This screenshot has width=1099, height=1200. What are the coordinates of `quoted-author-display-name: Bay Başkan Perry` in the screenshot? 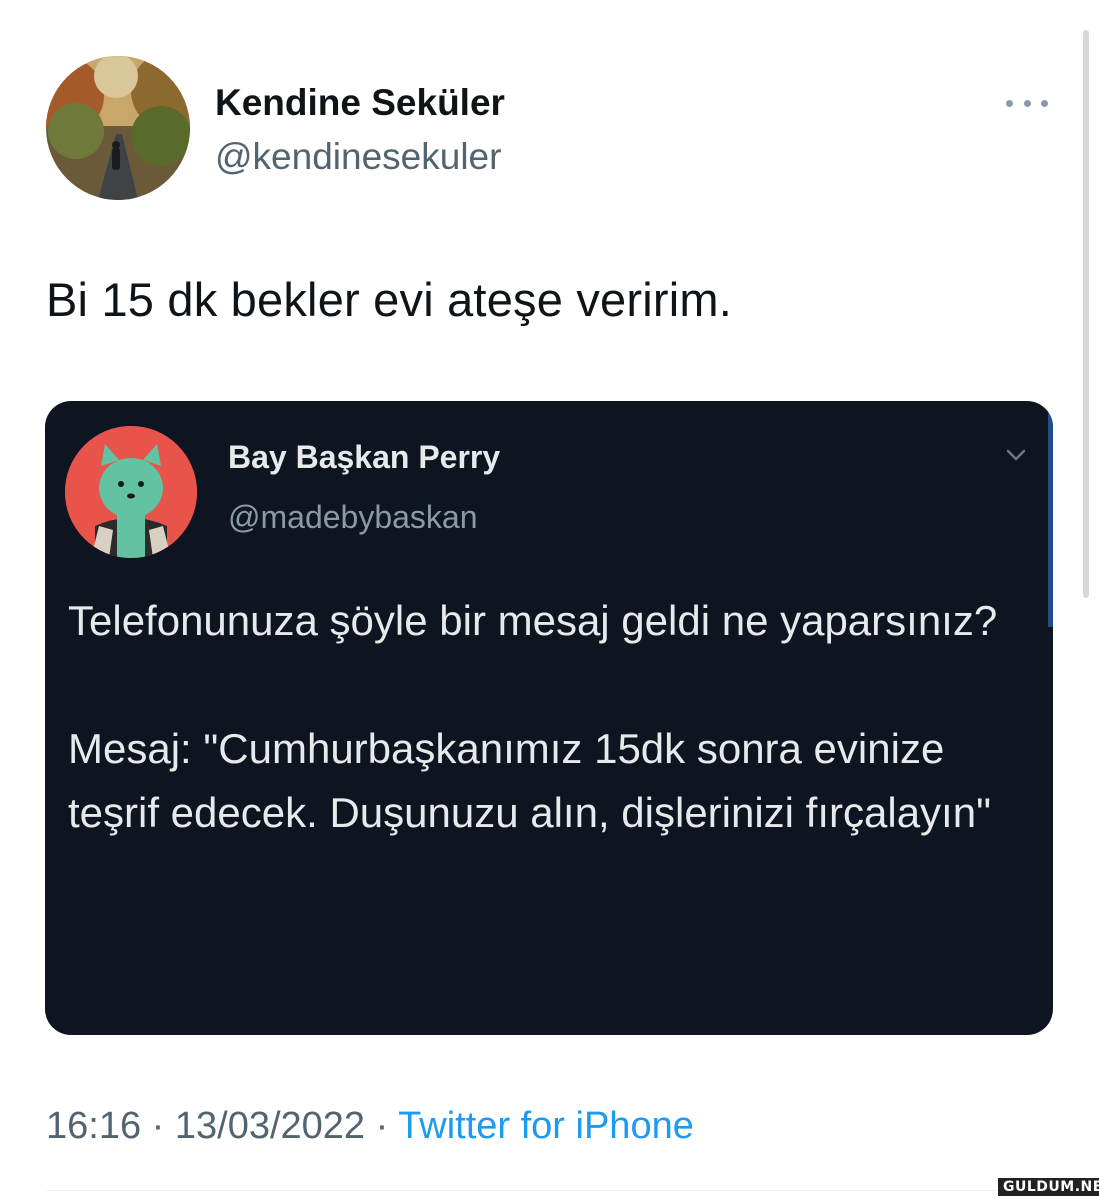 It's located at (364, 457).